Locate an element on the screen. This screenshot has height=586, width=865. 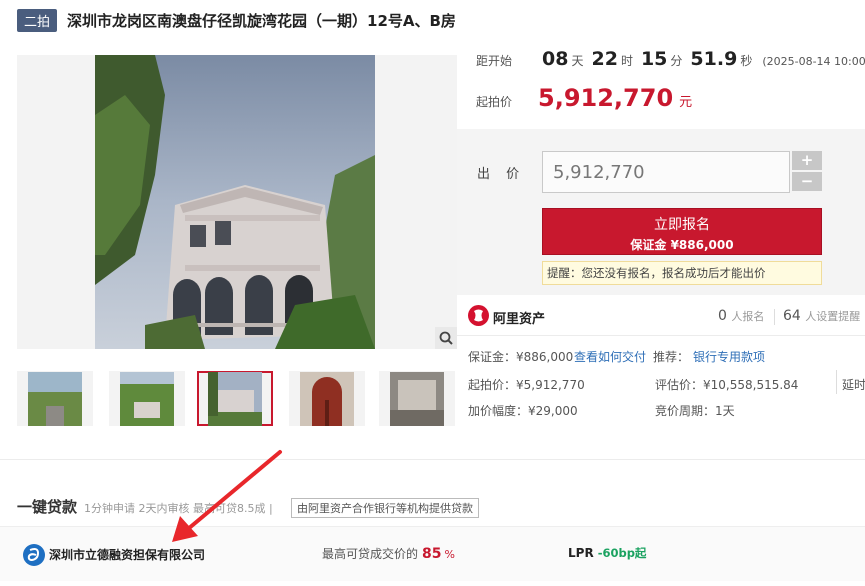
zoom-button is located at coordinates (446, 338).